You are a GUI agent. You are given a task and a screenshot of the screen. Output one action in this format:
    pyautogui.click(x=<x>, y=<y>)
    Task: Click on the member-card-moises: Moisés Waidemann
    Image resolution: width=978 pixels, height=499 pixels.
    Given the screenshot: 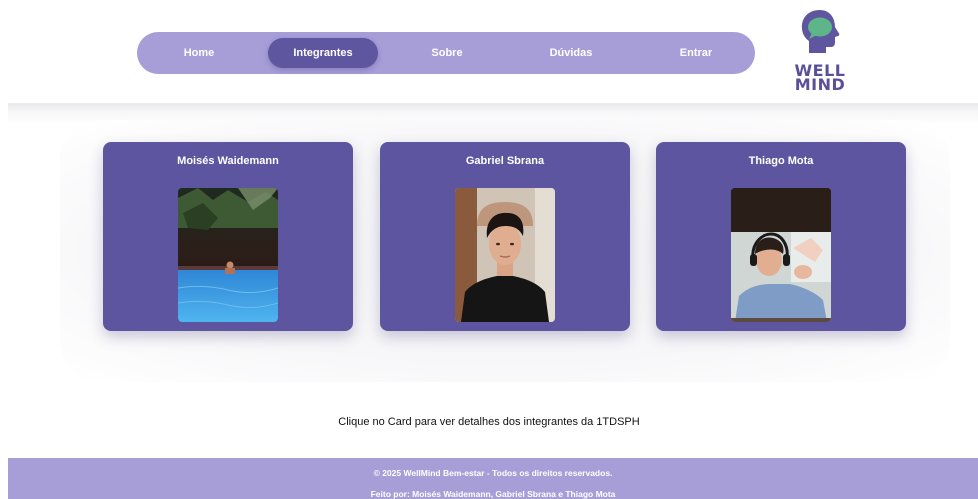 What is the action you would take?
    pyautogui.click(x=228, y=236)
    